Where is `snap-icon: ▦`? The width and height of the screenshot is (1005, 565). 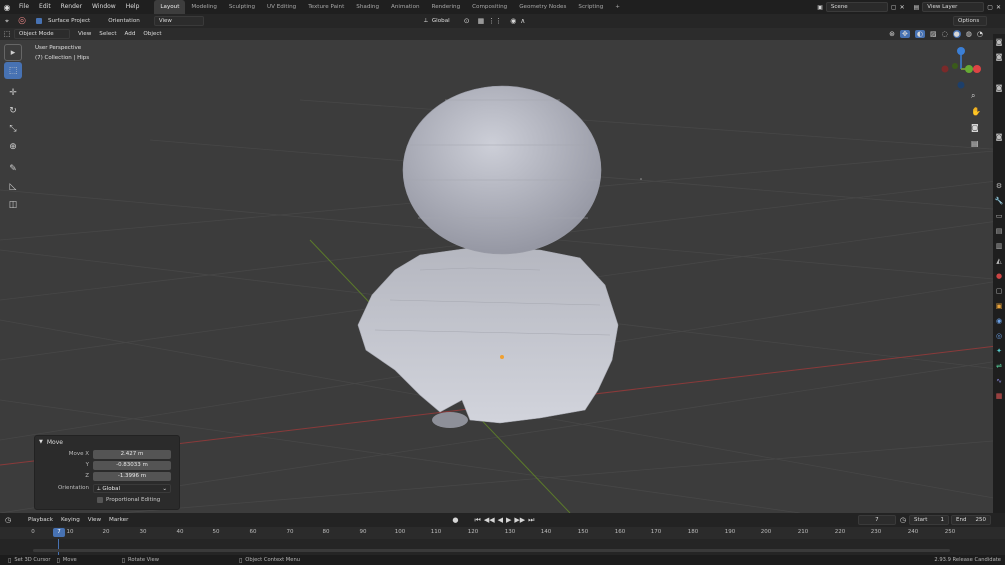 snap-icon: ▦ is located at coordinates (481, 21).